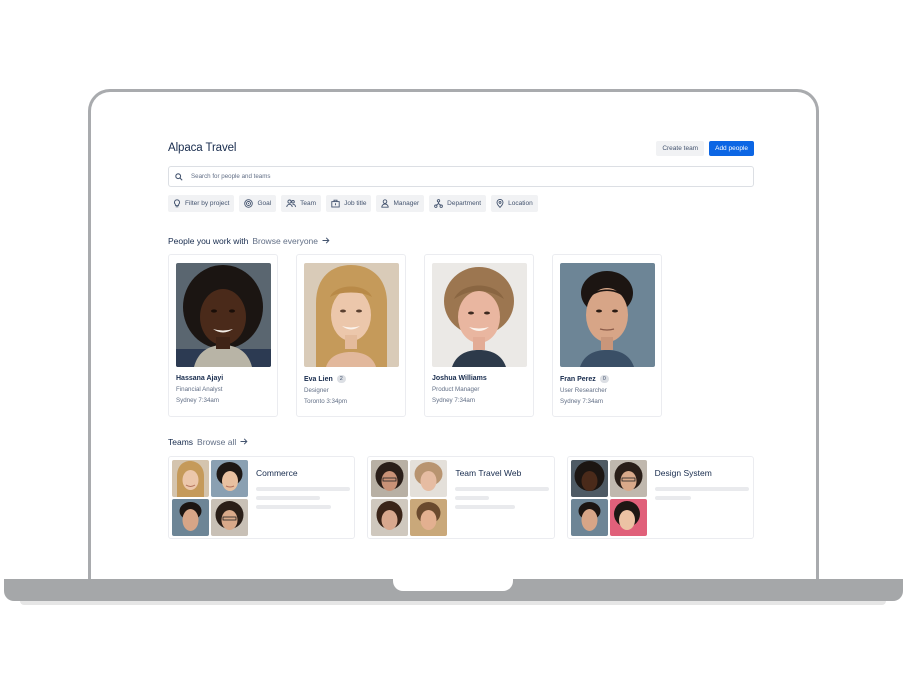 The image size is (907, 678). I want to click on filter-team-chip: Team, so click(301, 203).